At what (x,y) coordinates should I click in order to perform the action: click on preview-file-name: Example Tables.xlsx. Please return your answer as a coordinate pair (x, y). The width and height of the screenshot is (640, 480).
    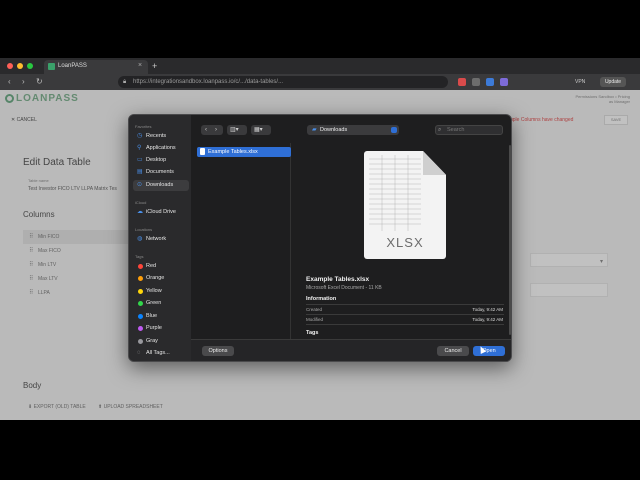
    Looking at the image, I should click on (338, 279).